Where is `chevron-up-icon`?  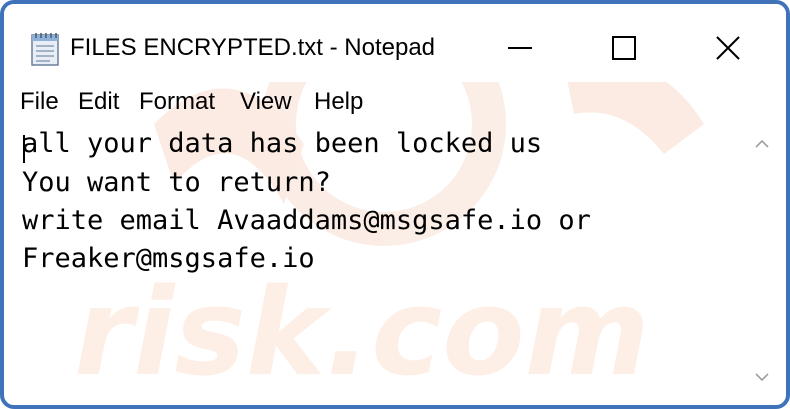 chevron-up-icon is located at coordinates (762, 144).